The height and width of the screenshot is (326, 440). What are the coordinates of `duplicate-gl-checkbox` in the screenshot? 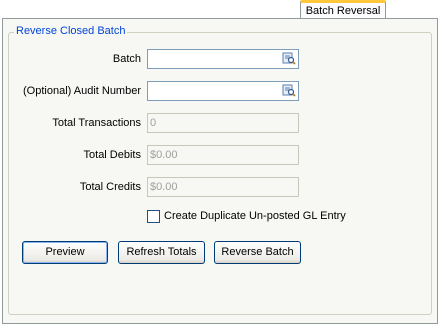 It's located at (153, 216).